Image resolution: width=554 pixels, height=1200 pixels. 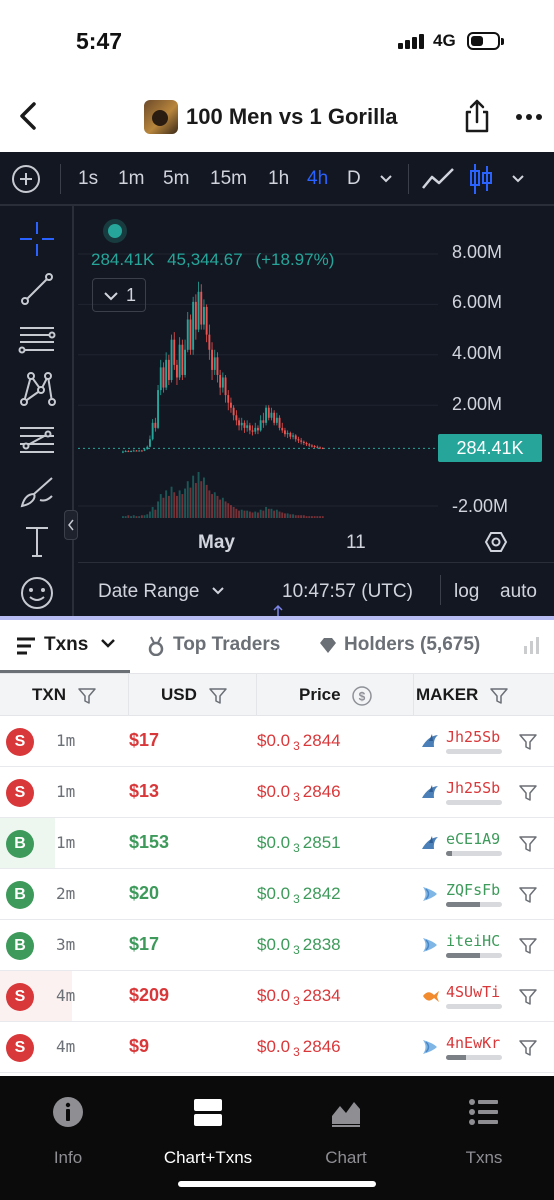 I want to click on nav-chart-txns: Chart+Txns, so click(x=208, y=1132).